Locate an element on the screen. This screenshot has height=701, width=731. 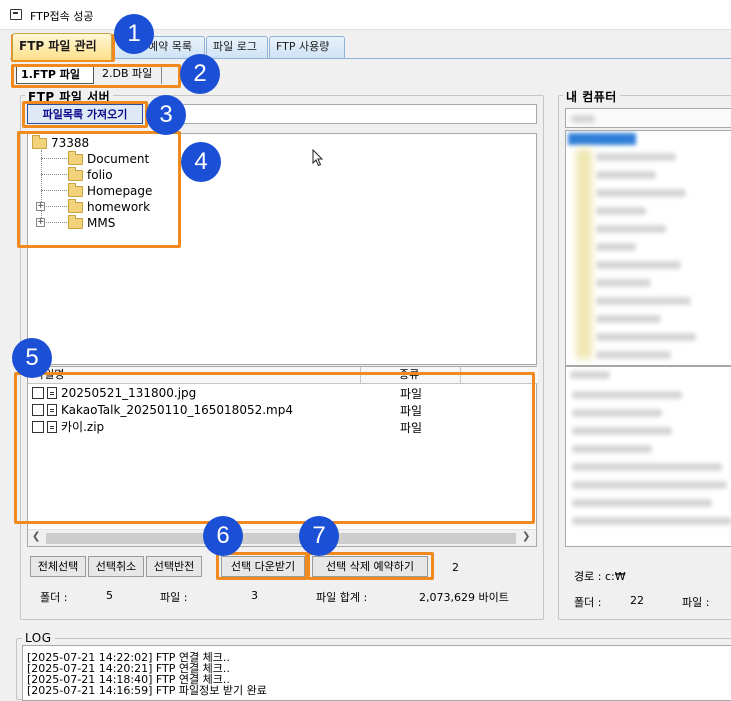
mouse-cursor-icon is located at coordinates (318, 158).